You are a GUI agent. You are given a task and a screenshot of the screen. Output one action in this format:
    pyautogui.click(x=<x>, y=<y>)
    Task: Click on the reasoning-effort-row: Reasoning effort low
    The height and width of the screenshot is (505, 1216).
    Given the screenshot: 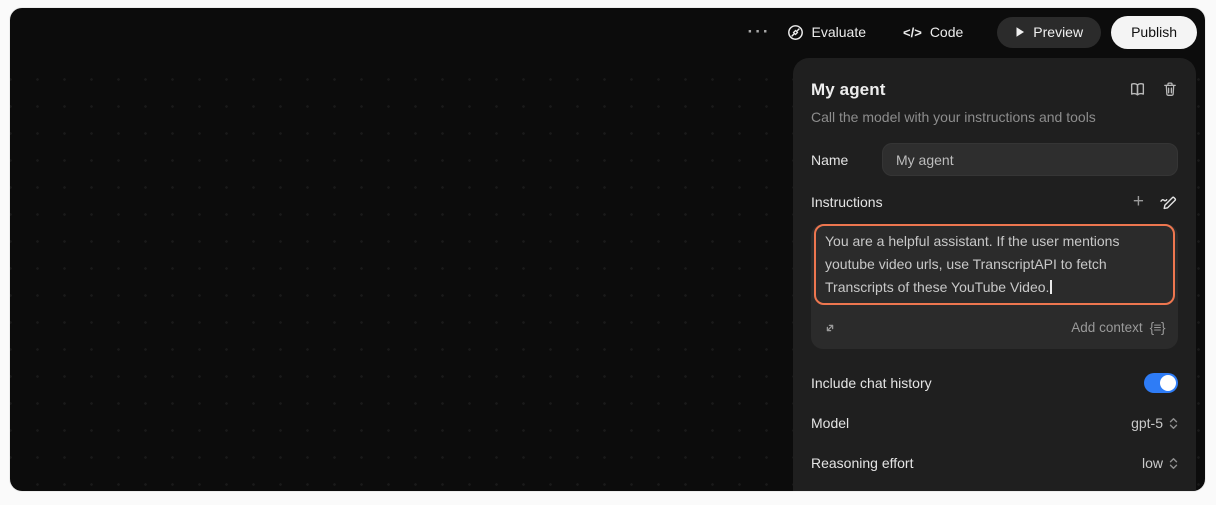 What is the action you would take?
    pyautogui.click(x=994, y=463)
    